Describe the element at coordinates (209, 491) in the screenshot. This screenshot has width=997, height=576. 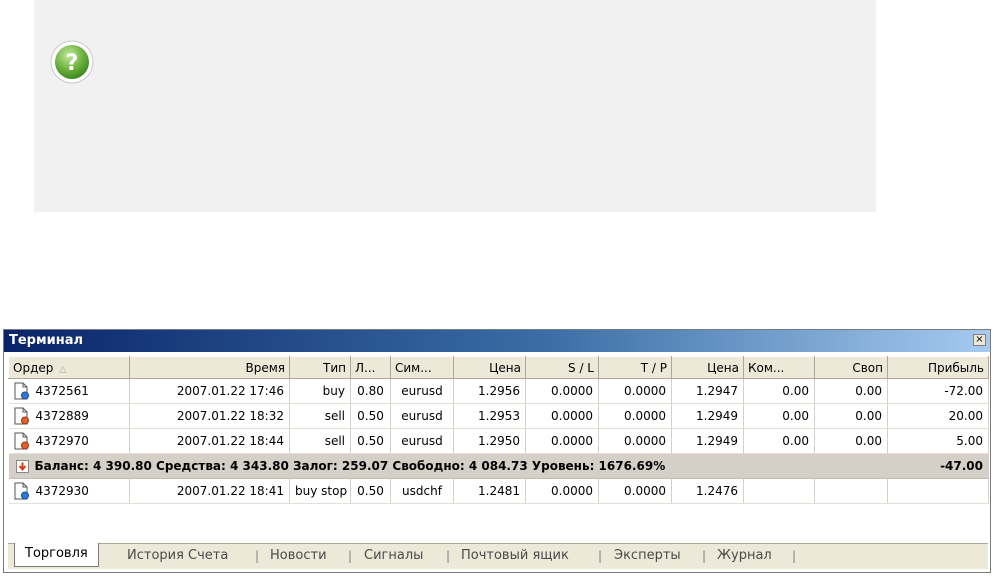
I see `time-cell: 2007.01.22 18:41` at that location.